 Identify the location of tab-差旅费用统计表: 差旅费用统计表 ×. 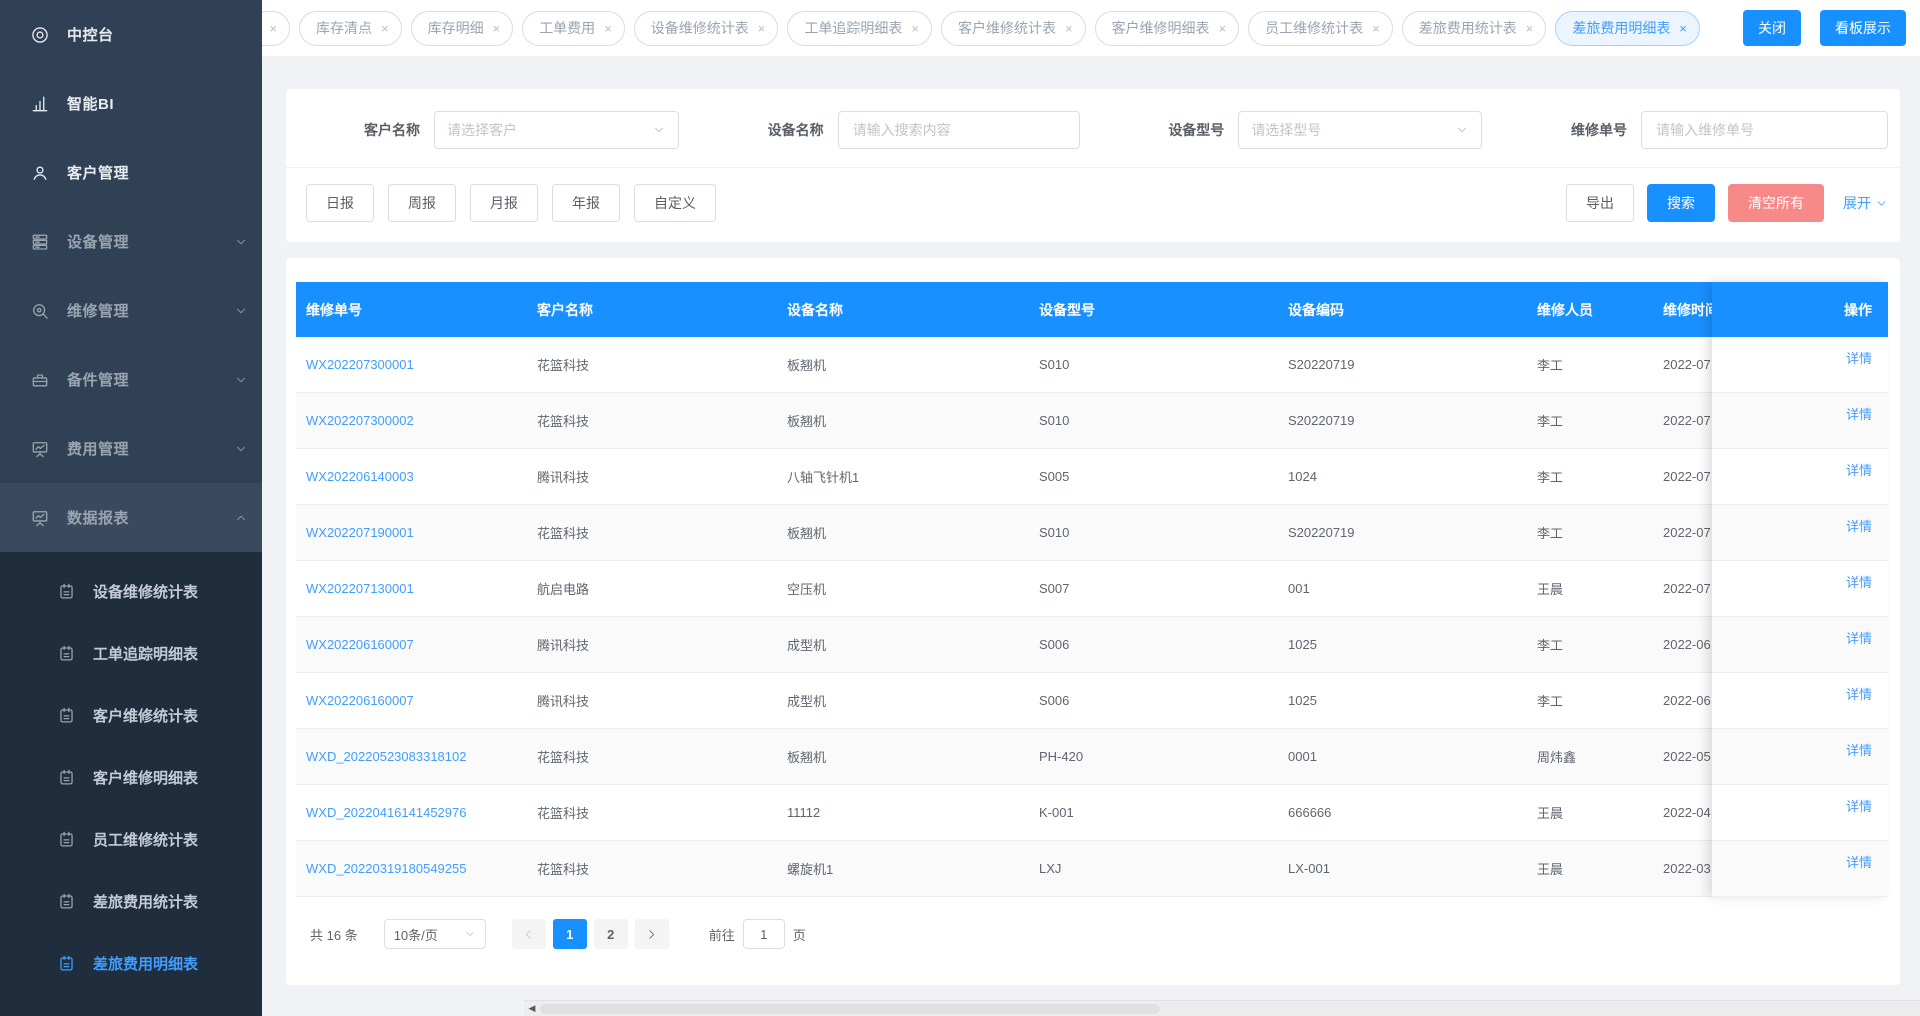
(1474, 28).